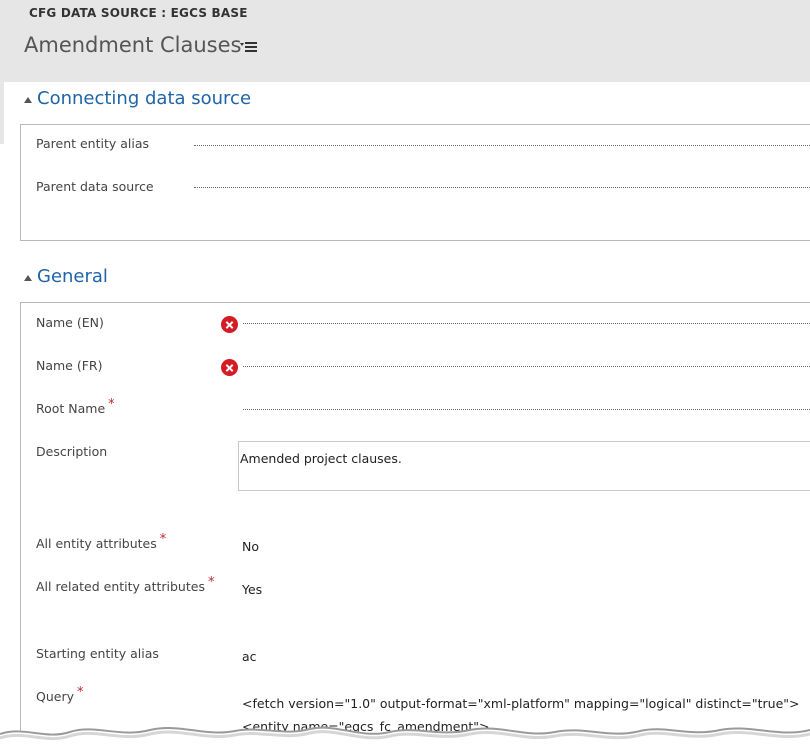  I want to click on torn-edge, so click(405, 739).